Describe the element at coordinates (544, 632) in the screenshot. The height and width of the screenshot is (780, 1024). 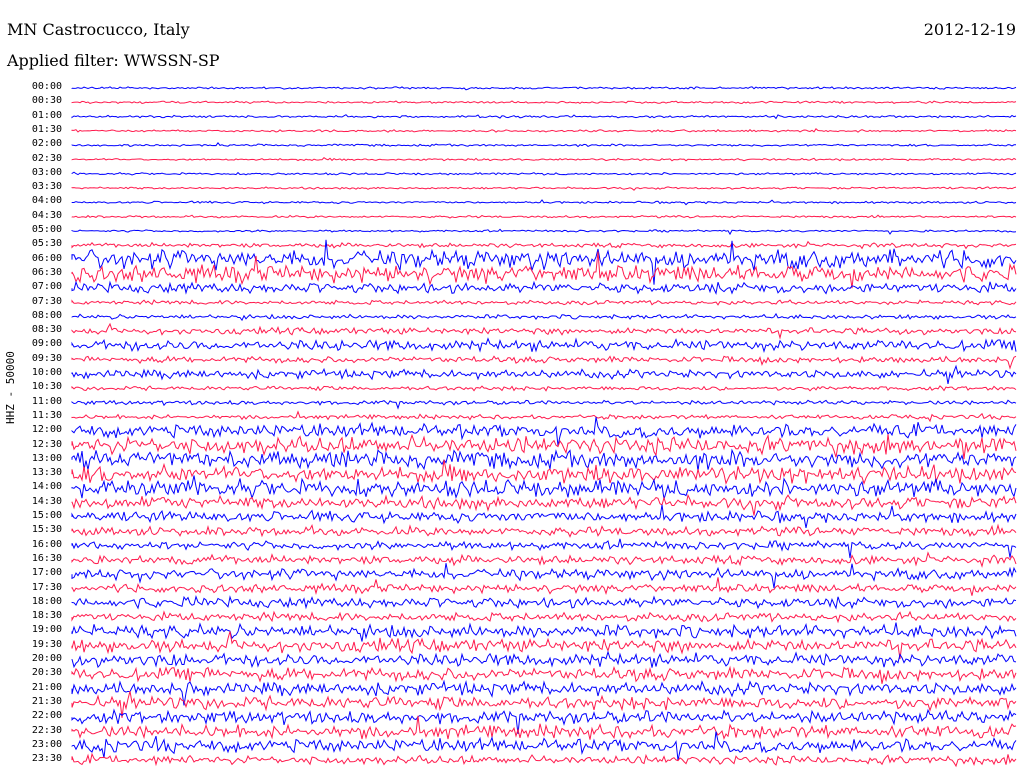
I see `trace-1900` at that location.